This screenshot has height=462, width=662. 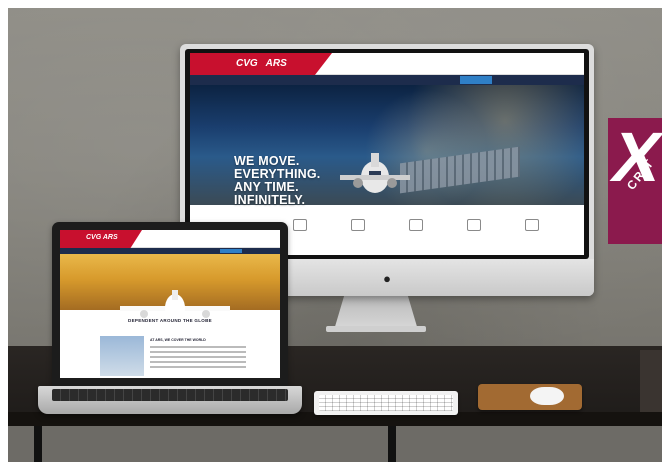 What do you see at coordinates (170, 239) in the screenshot?
I see `mb-site-header: CVG ARS` at bounding box center [170, 239].